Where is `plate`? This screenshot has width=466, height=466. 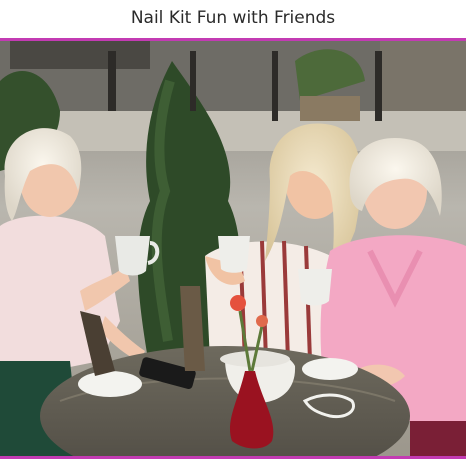 plate is located at coordinates (330, 369).